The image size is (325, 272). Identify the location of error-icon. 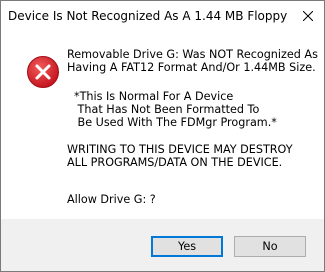
(43, 72).